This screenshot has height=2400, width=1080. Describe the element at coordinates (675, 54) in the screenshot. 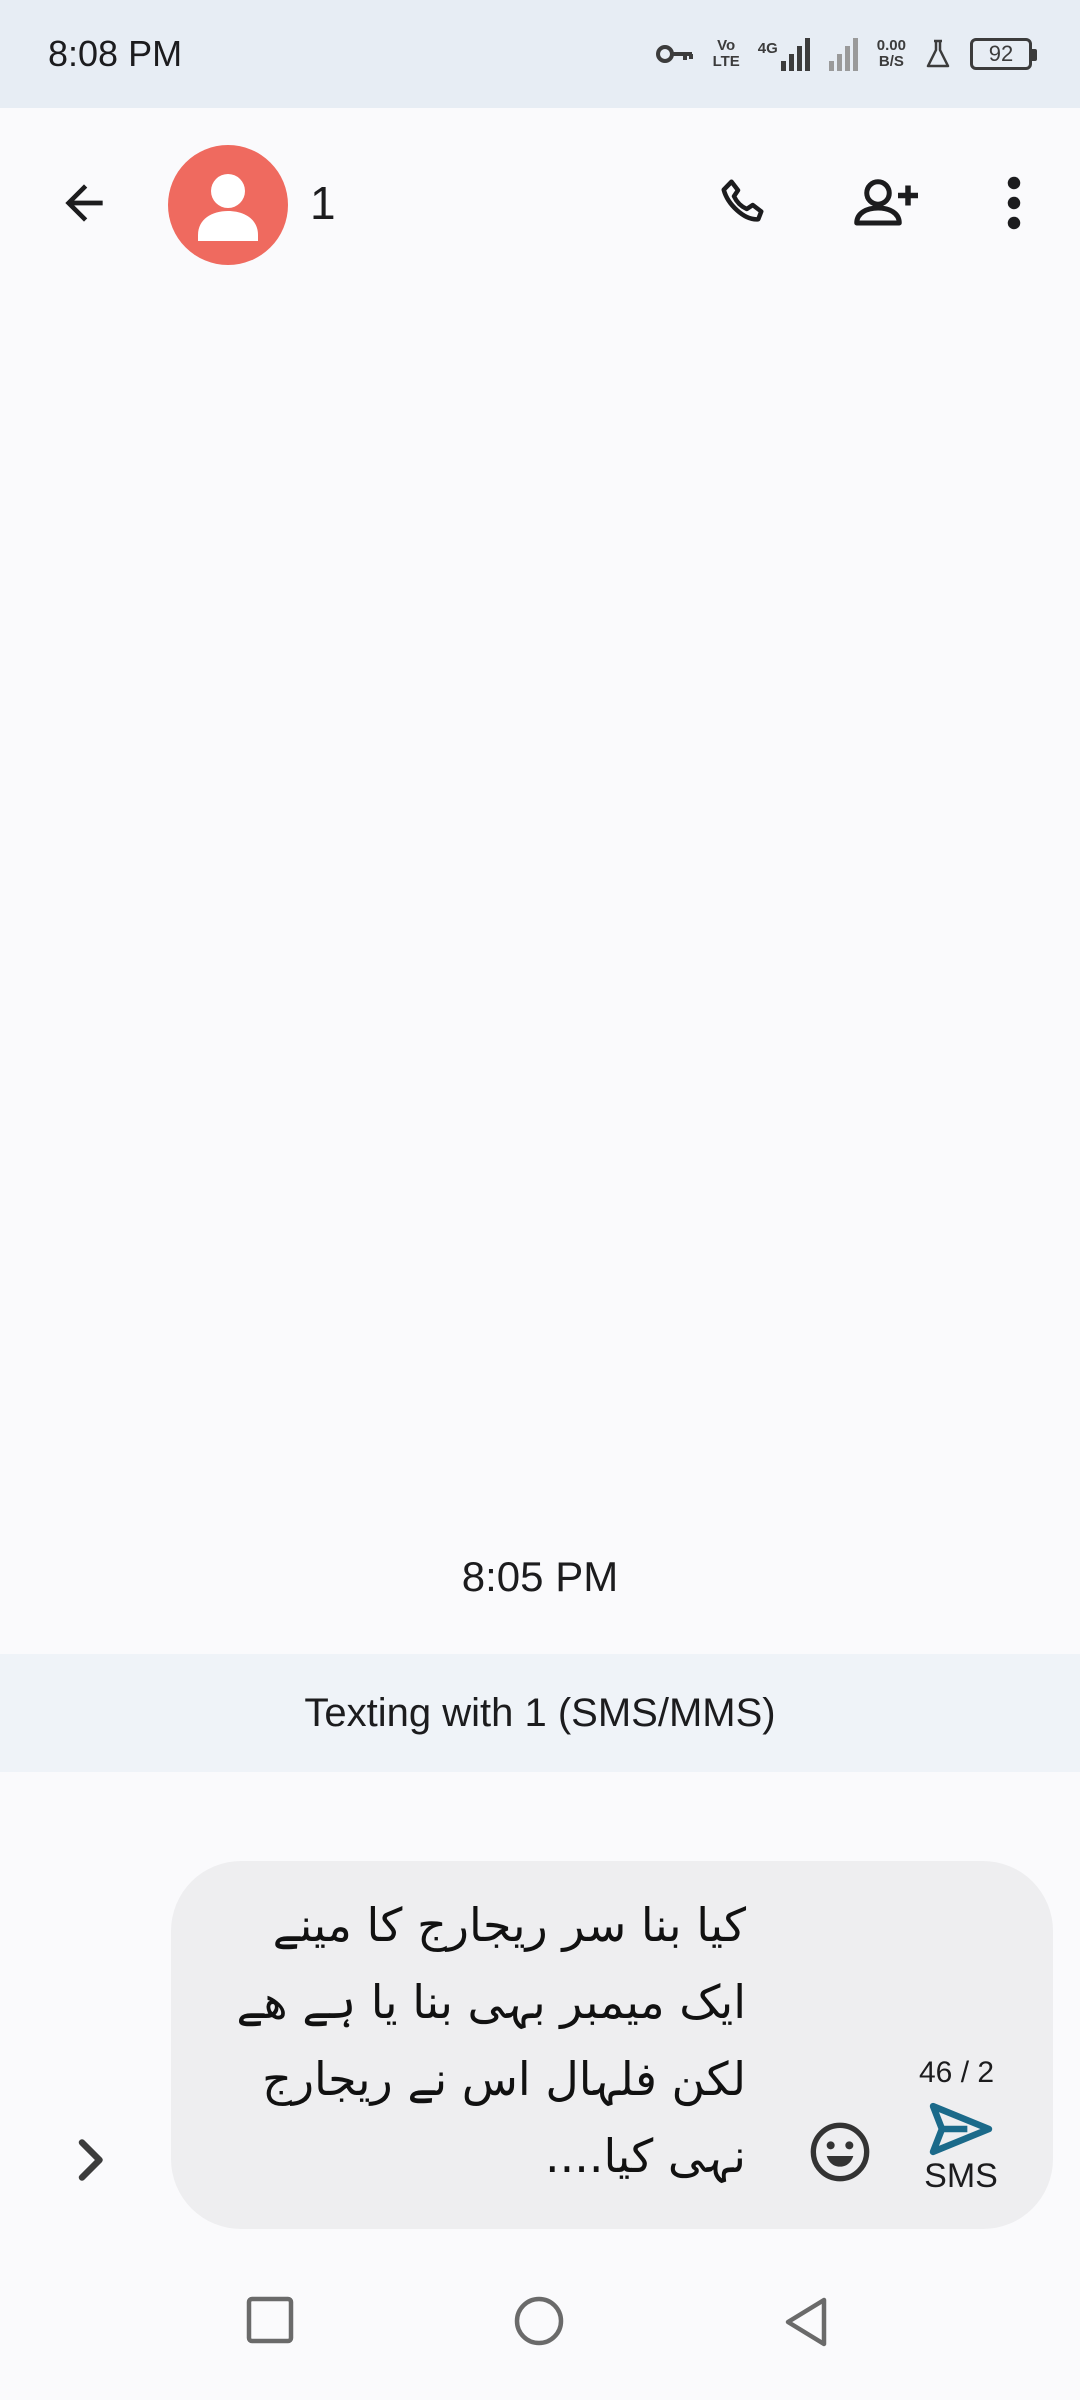

I see `vpn-key-icon` at that location.